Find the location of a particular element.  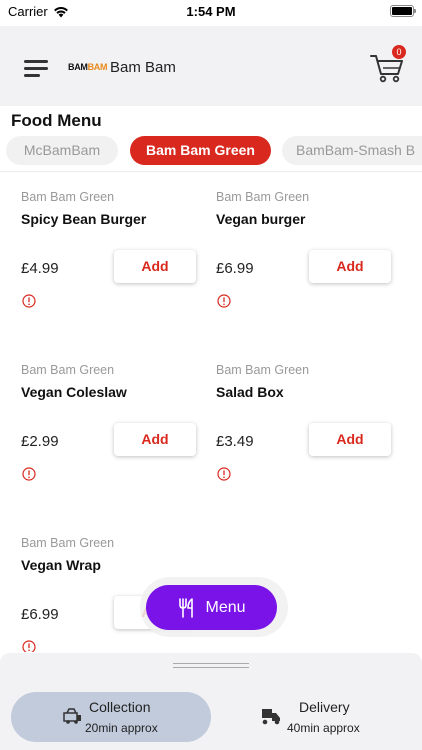

delivery-option: Delivery 40min approx is located at coordinates (320, 717).